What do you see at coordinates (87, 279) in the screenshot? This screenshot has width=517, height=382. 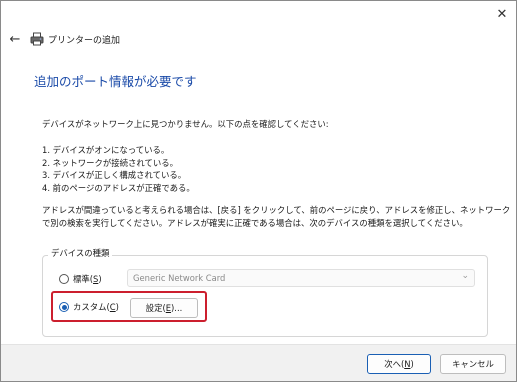 I see `standard-radio-label: 標準(S)` at bounding box center [87, 279].